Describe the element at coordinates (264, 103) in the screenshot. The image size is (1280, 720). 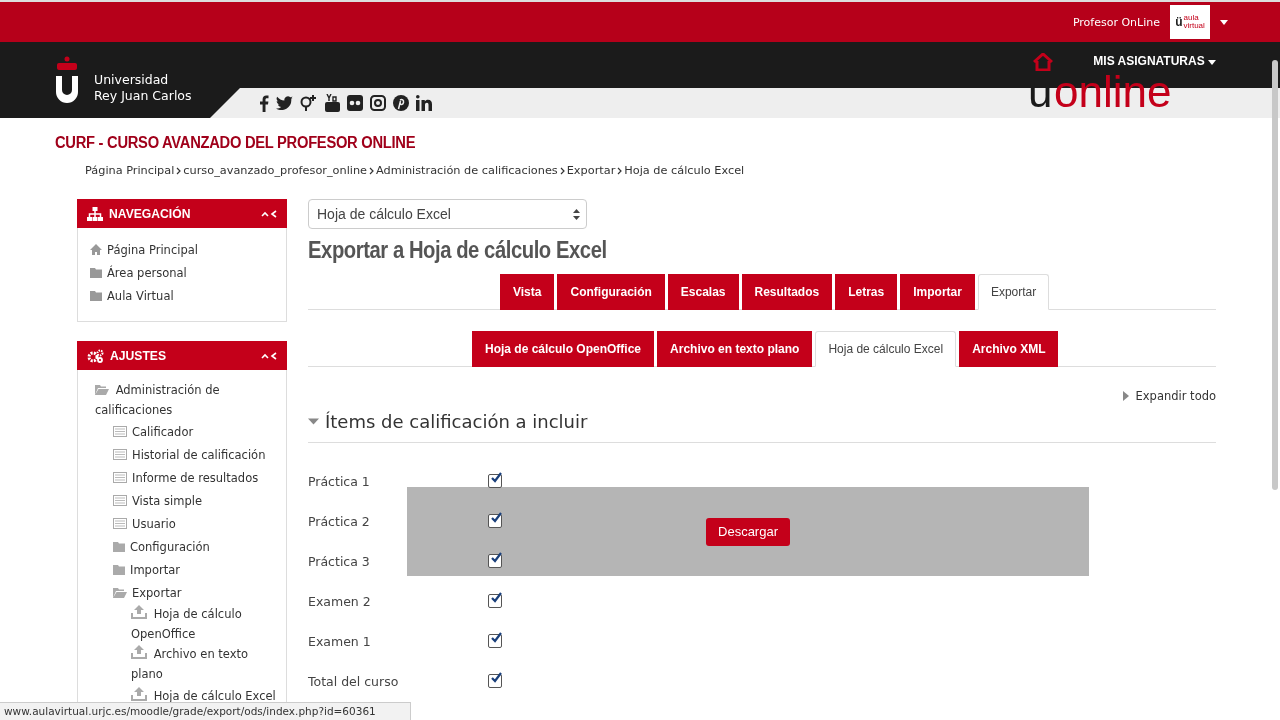
I see `facebook-icon` at that location.